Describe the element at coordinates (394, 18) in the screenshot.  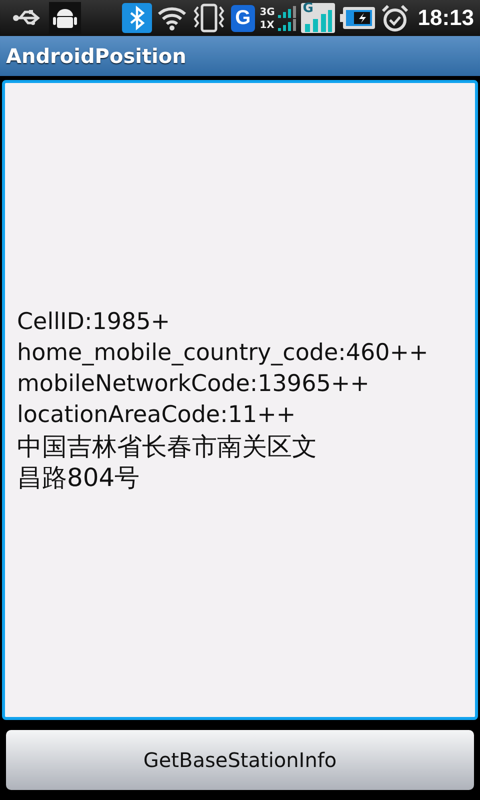
I see `alarm-clock-icon` at that location.